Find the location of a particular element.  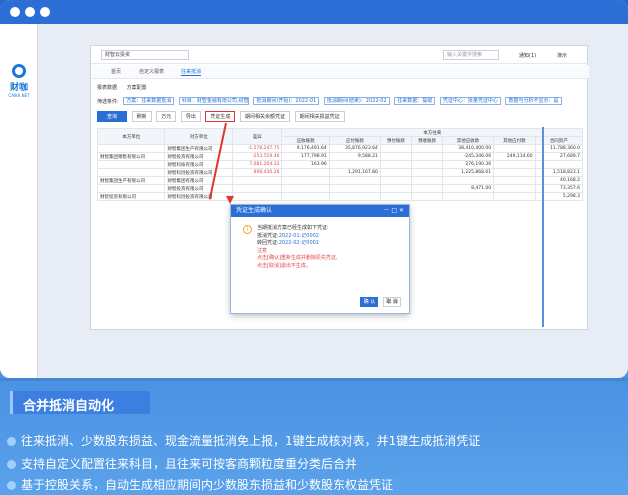

table-cell: 9,588.21 is located at coordinates (354, 156).